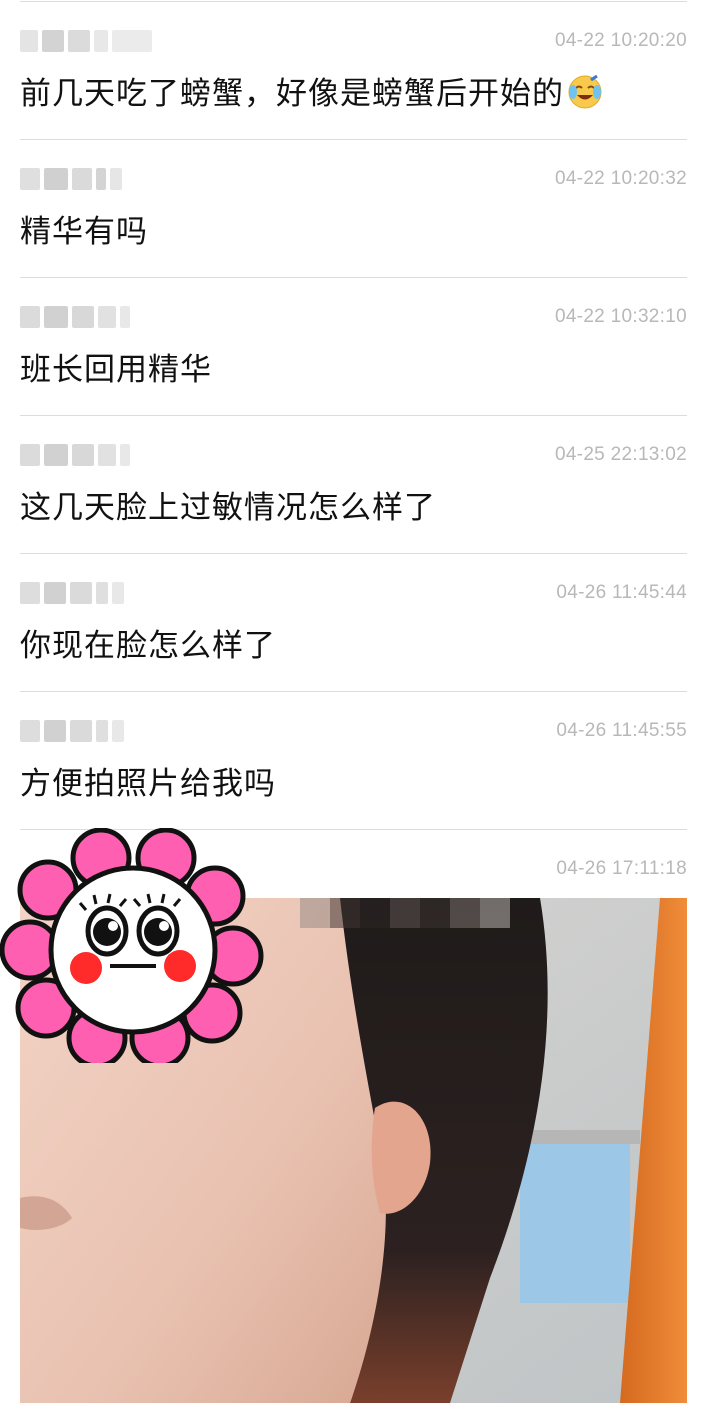 This screenshot has width=703, height=1403. Describe the element at coordinates (132, 948) in the screenshot. I see `flower-sticker` at that location.